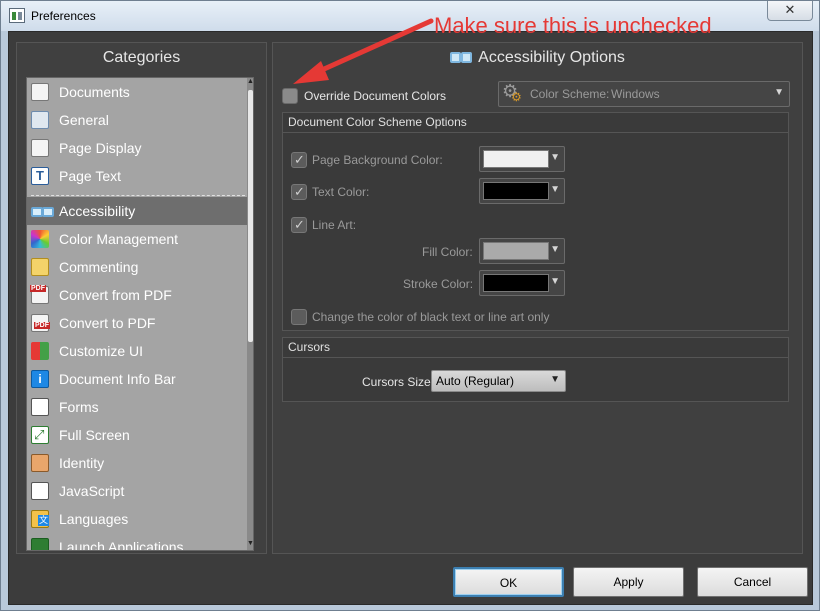  I want to click on category-customize-ui: Customize UI, so click(137, 351).